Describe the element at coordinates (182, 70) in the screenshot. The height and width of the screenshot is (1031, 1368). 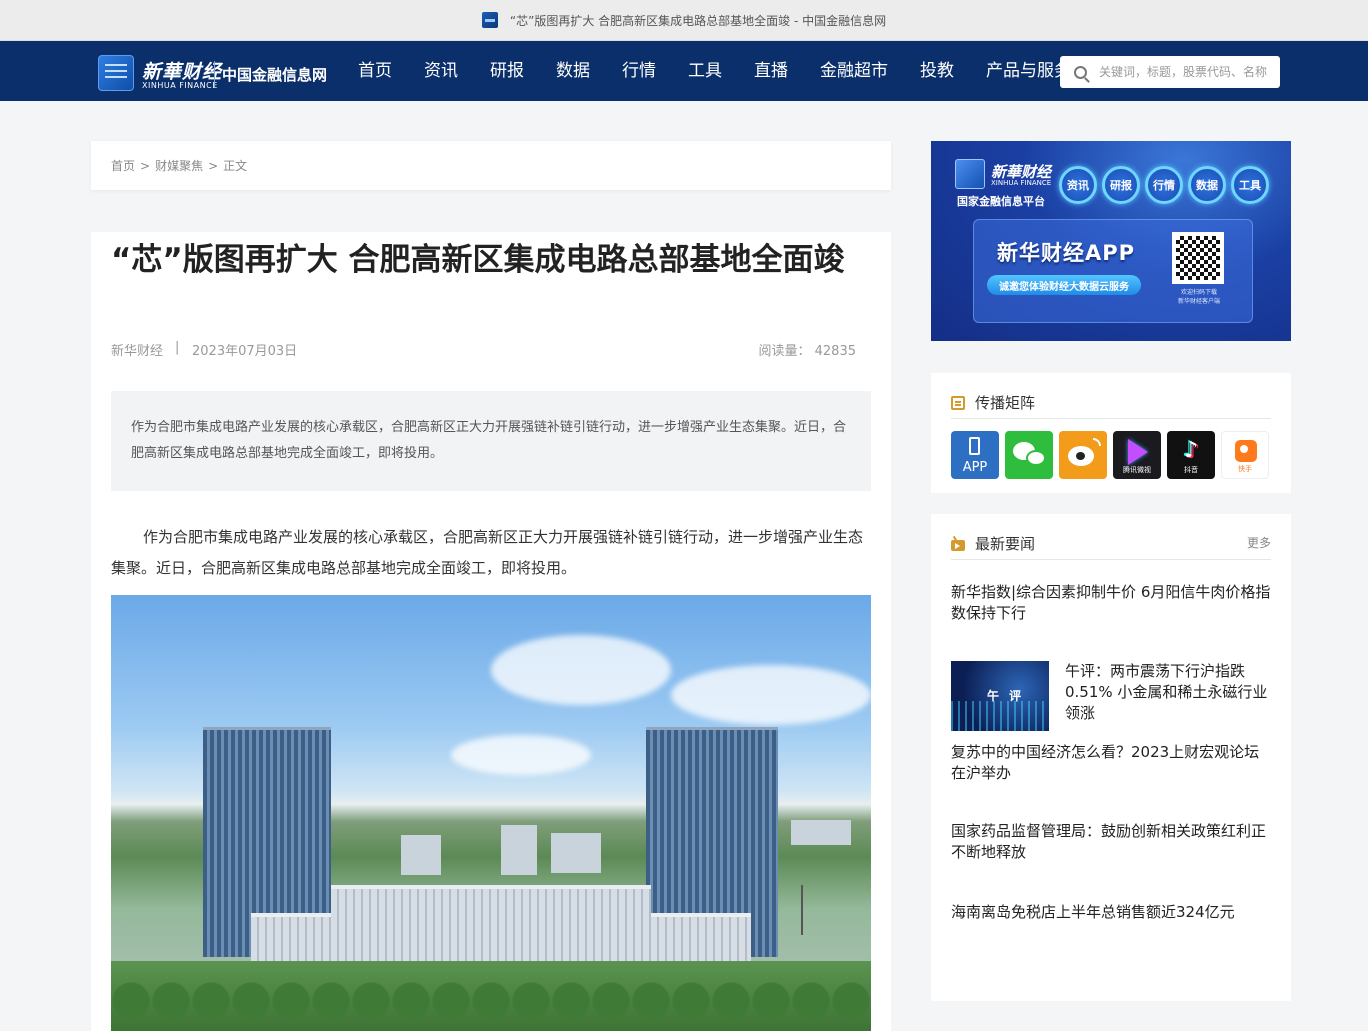
I see `brand-name: 新華财经` at that location.